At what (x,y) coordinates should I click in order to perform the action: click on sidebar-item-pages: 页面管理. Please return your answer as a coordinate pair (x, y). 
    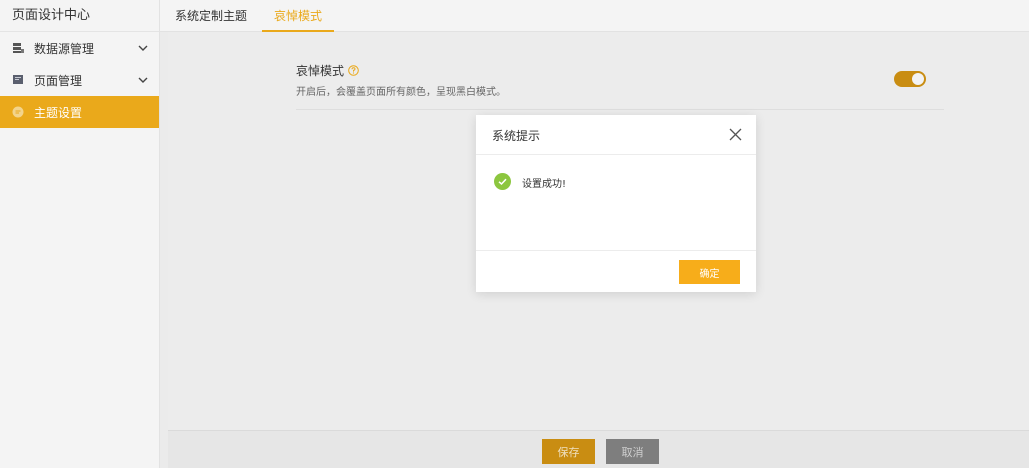
    Looking at the image, I should click on (79, 80).